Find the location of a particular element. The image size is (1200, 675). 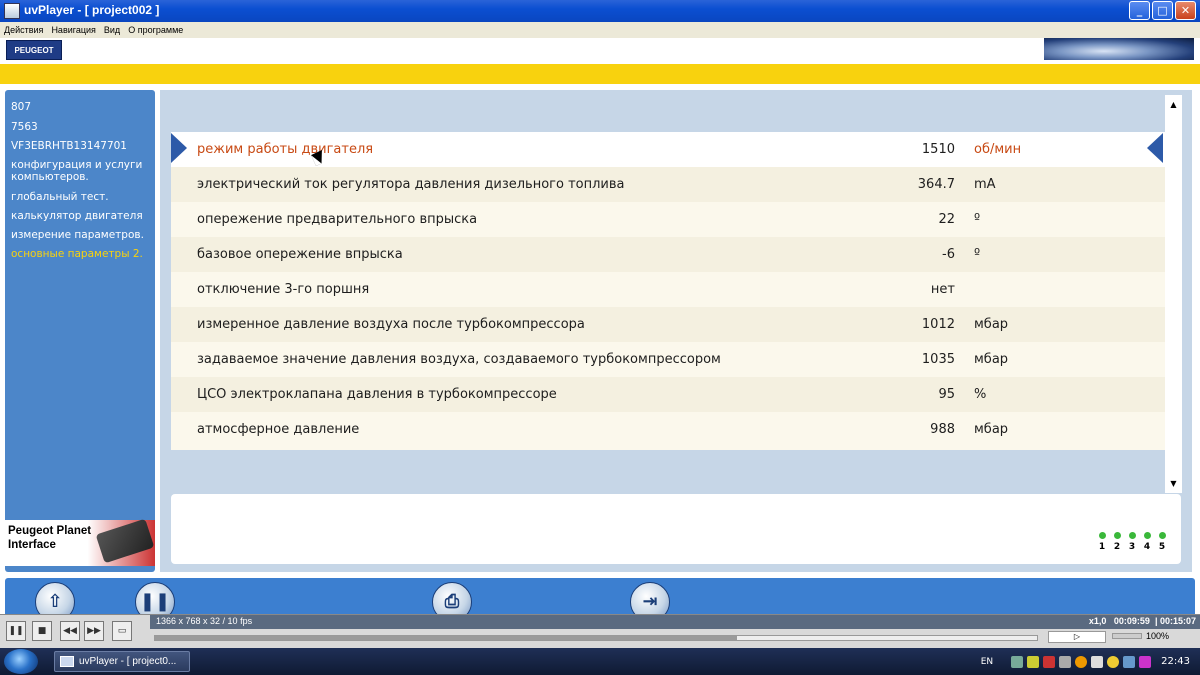

page-1: 1 is located at coordinates (1102, 542).